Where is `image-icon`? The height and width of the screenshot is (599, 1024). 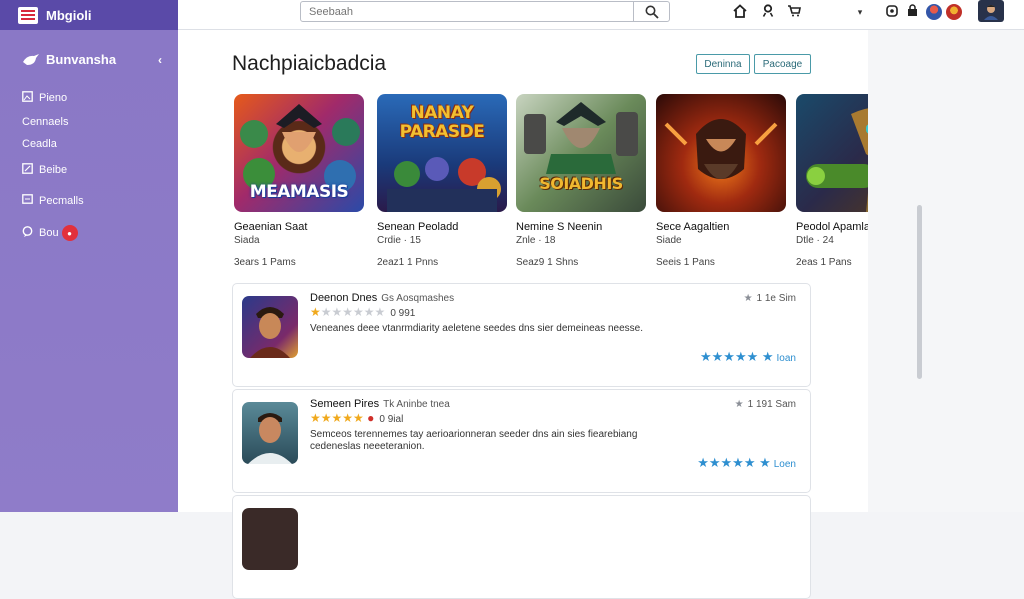 image-icon is located at coordinates (28, 98).